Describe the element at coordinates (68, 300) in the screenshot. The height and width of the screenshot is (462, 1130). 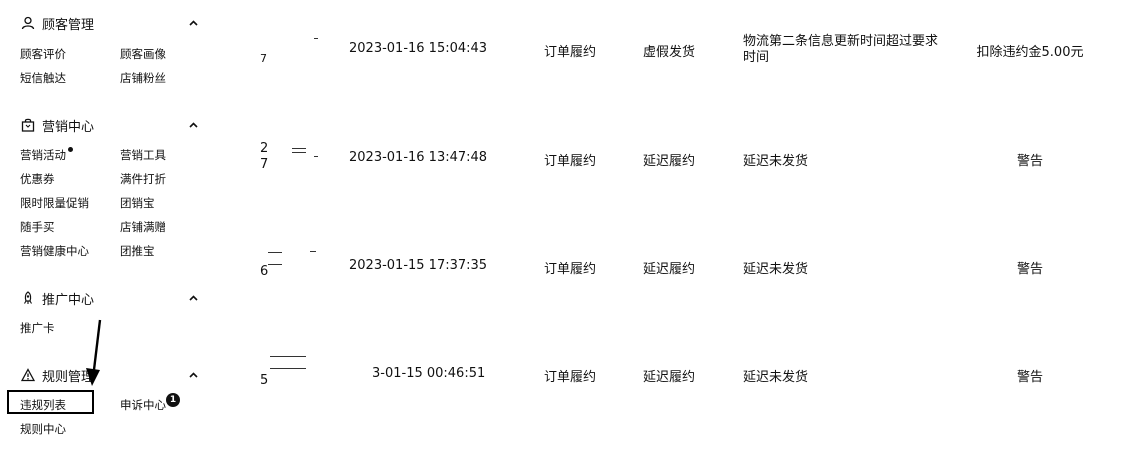
I see `section-title: 推广中心` at that location.